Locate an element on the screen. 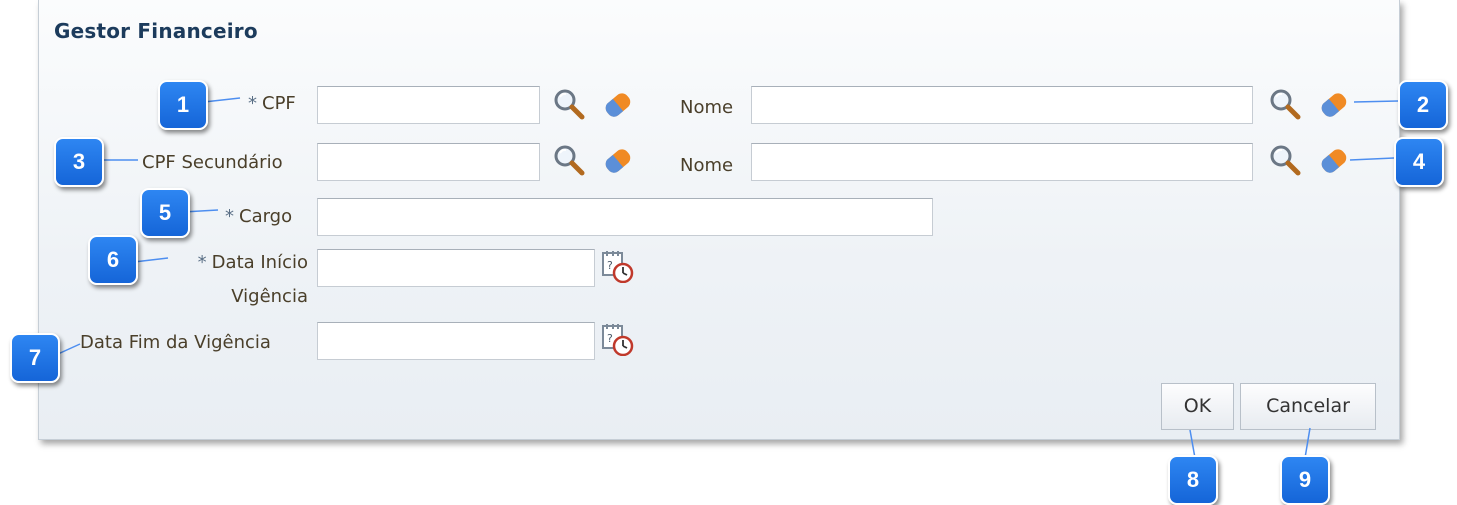 This screenshot has width=1457, height=505. callout-badge-9: 9 is located at coordinates (1305, 480).